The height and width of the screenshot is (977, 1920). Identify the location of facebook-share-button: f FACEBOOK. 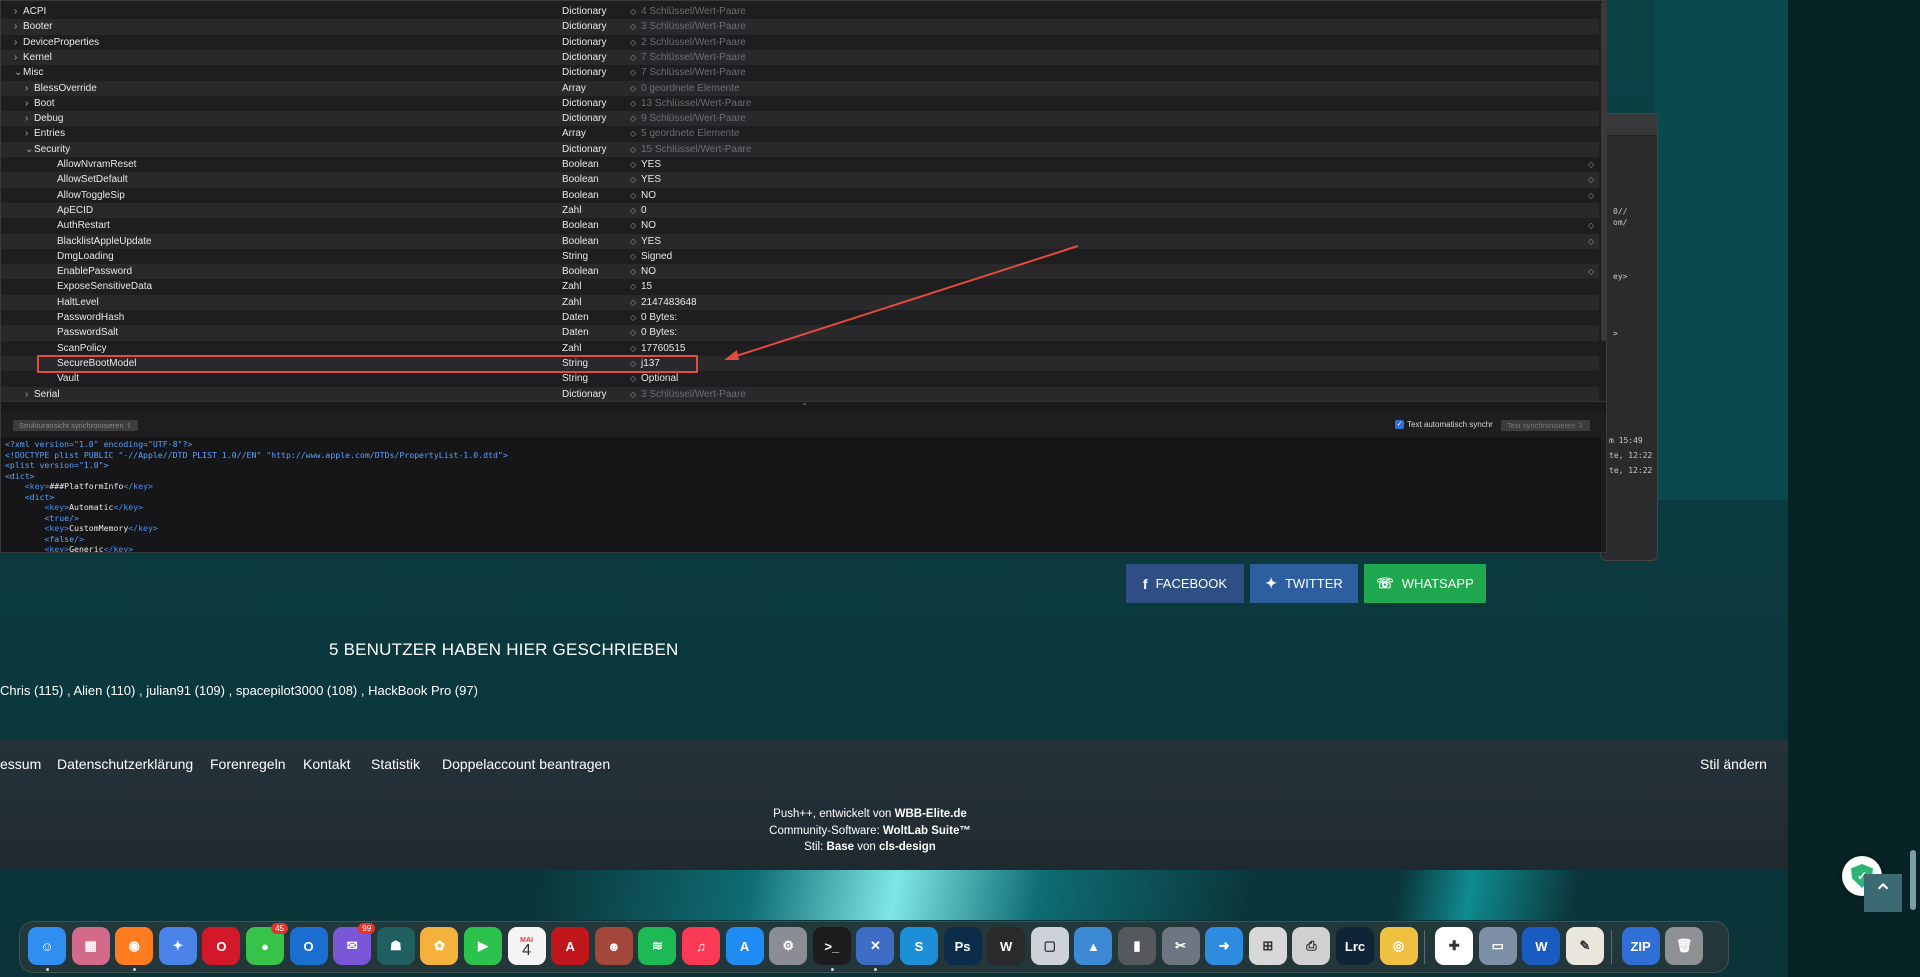
(1185, 583).